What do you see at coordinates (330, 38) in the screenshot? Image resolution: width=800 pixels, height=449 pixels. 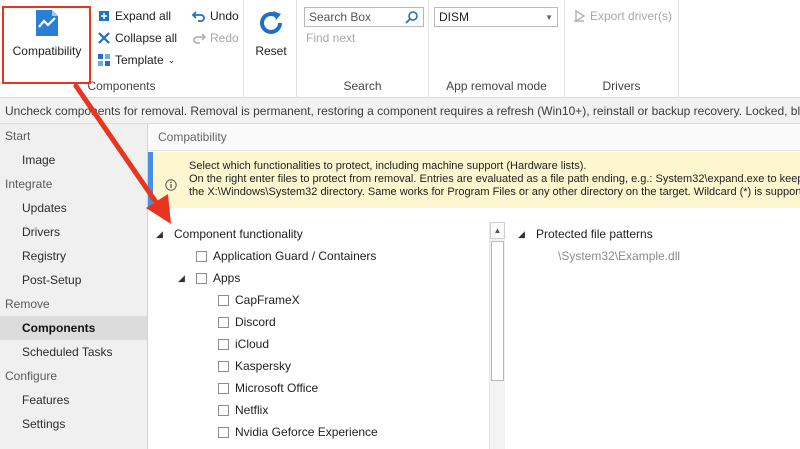 I see `find-next-button: Find next` at bounding box center [330, 38].